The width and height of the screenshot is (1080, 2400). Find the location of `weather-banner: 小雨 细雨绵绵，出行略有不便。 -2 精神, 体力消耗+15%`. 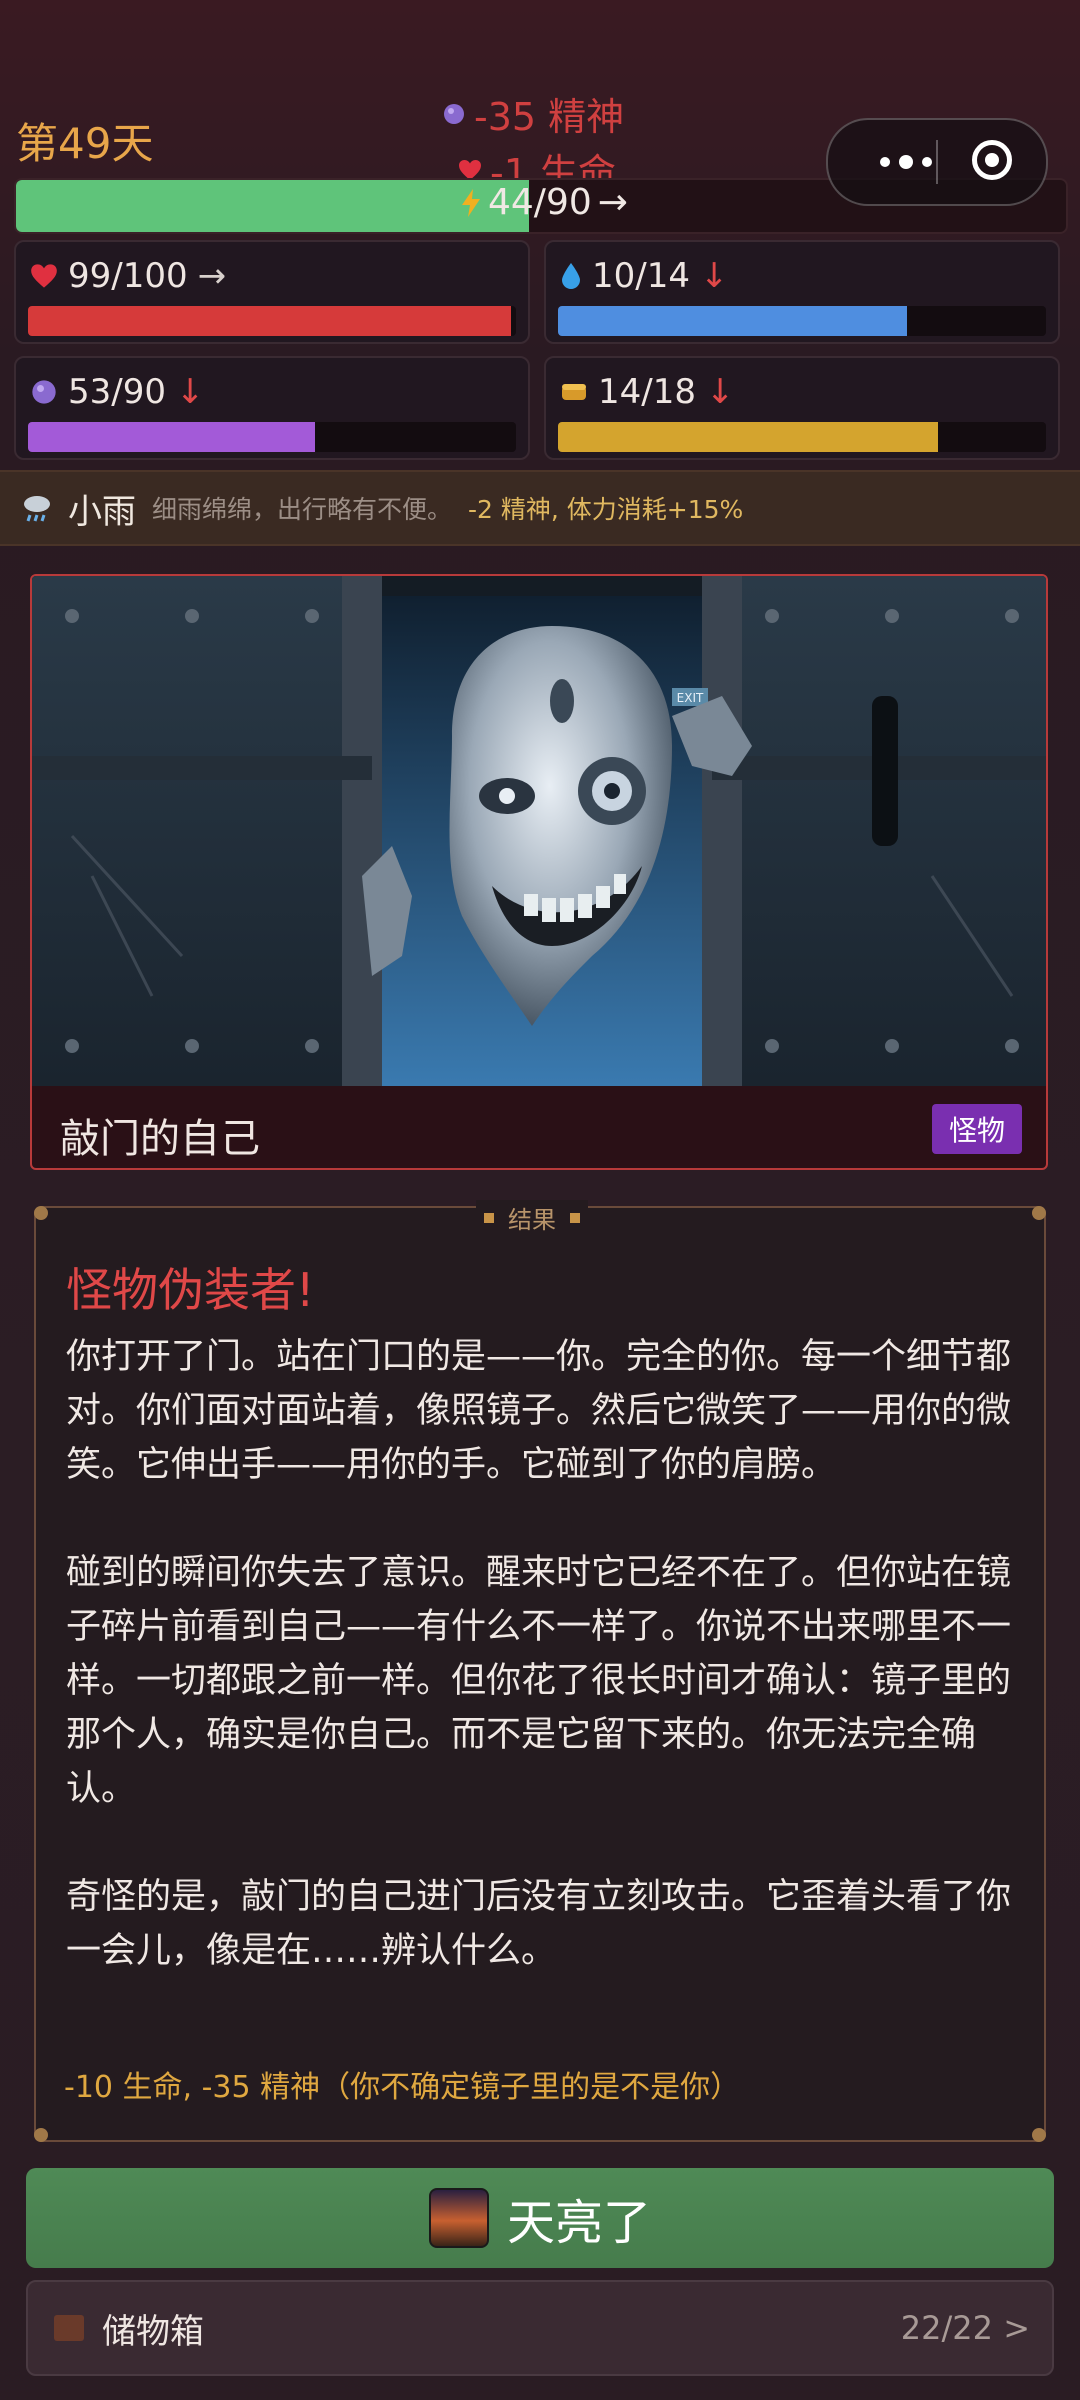

weather-banner: 小雨 细雨绵绵，出行略有不便。 -2 精神, 体力消耗+15% is located at coordinates (540, 508).